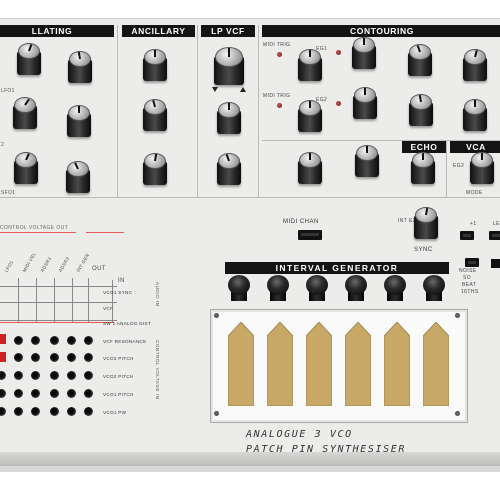 Image resolution: width=500 pixels, height=500 pixels. Describe the element at coordinates (494, 235) in the screenshot. I see `le-switch` at that location.